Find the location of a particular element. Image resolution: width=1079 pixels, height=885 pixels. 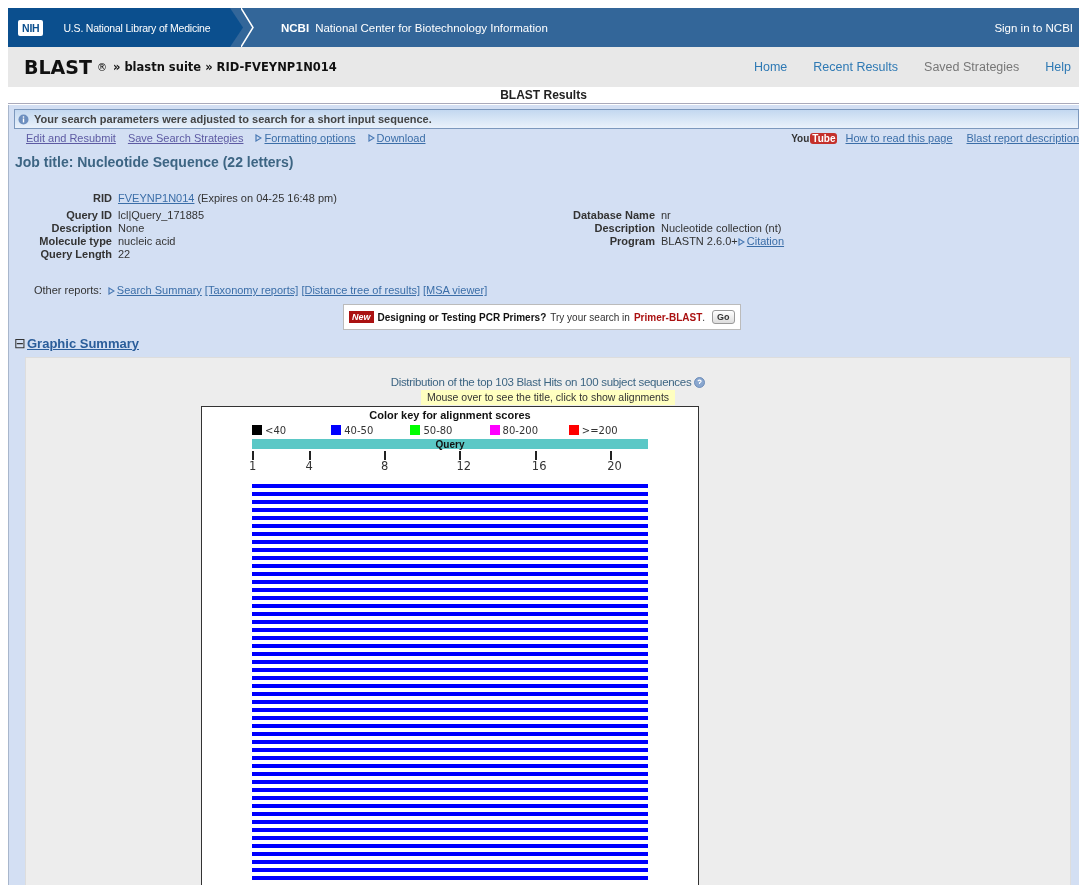

video-guide-link: How to read this page is located at coordinates (899, 138).